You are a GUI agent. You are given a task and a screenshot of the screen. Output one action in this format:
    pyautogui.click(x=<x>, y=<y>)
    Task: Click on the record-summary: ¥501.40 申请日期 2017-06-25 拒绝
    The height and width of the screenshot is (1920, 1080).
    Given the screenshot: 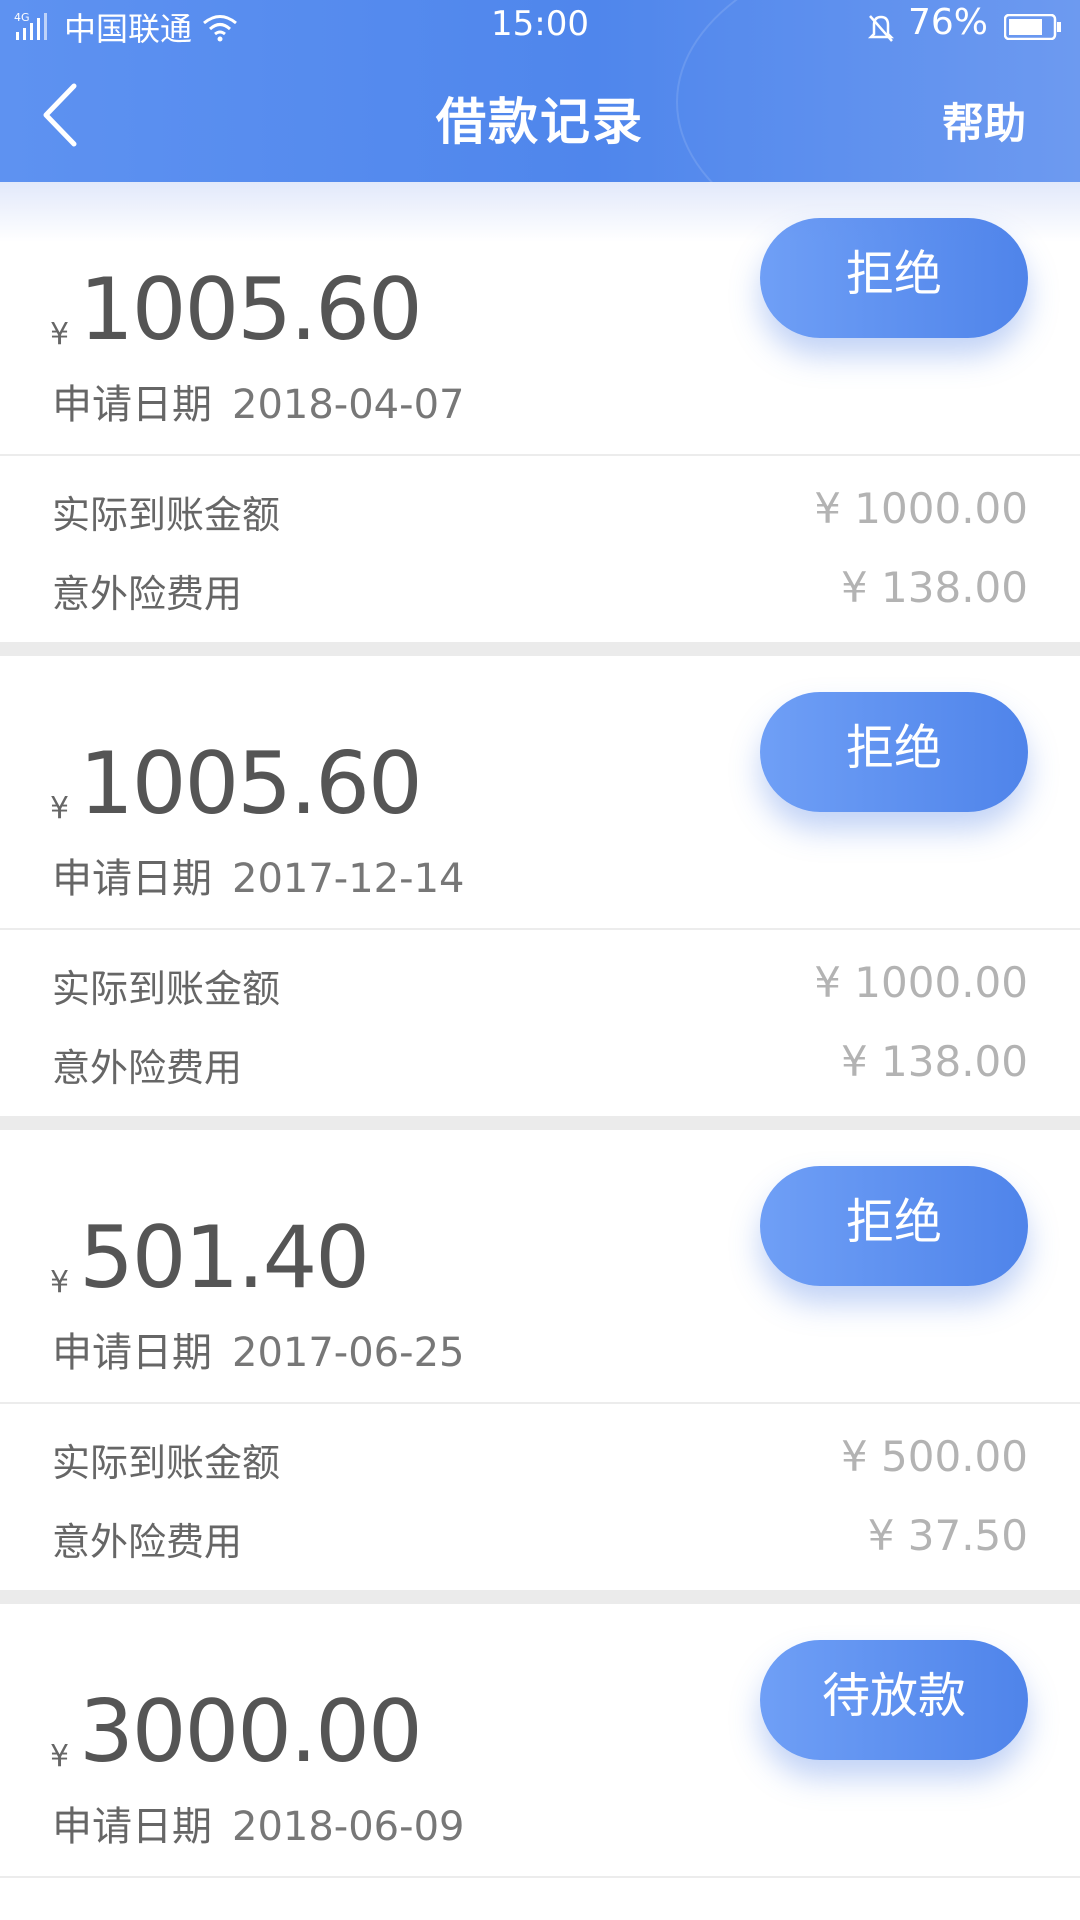 What is the action you would take?
    pyautogui.click(x=540, y=1267)
    